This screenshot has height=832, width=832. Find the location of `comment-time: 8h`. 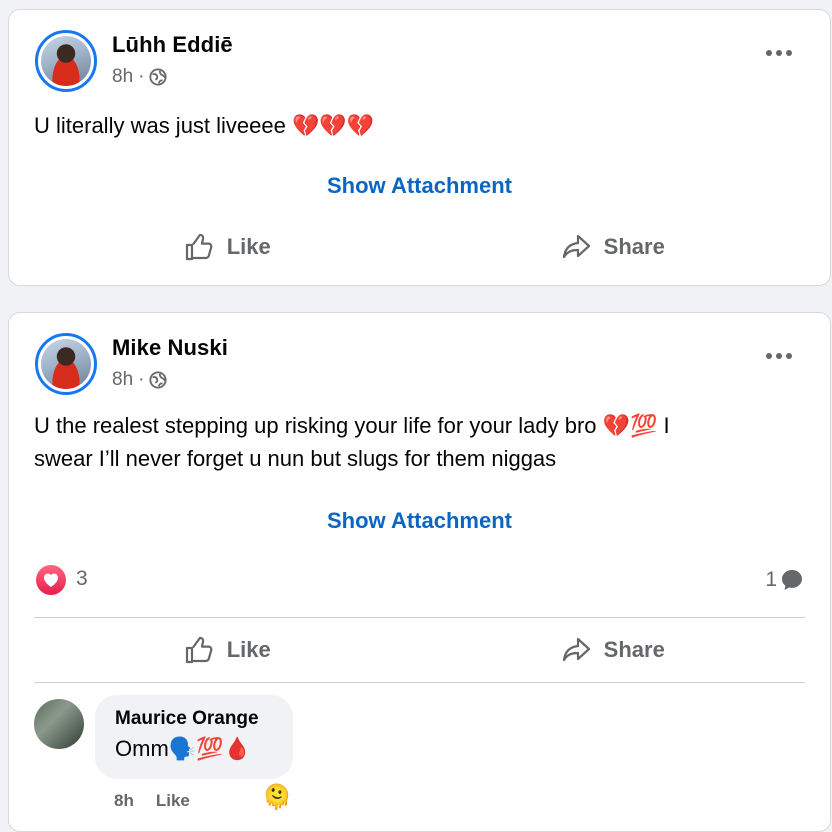

comment-time: 8h is located at coordinates (124, 801).